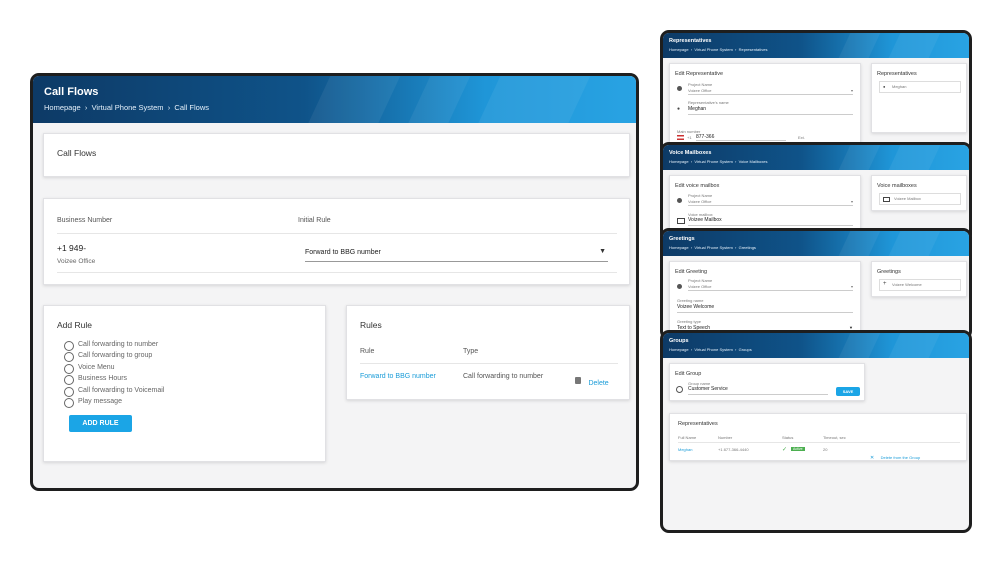 The image size is (1000, 563). What do you see at coordinates (398, 376) in the screenshot?
I see `rule-link: Forward to BBG number` at bounding box center [398, 376].